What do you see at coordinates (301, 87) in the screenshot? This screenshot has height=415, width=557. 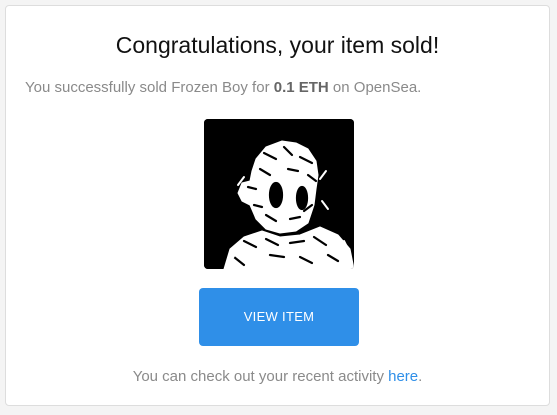 I see `sale-price: 0.1 ETH` at bounding box center [301, 87].